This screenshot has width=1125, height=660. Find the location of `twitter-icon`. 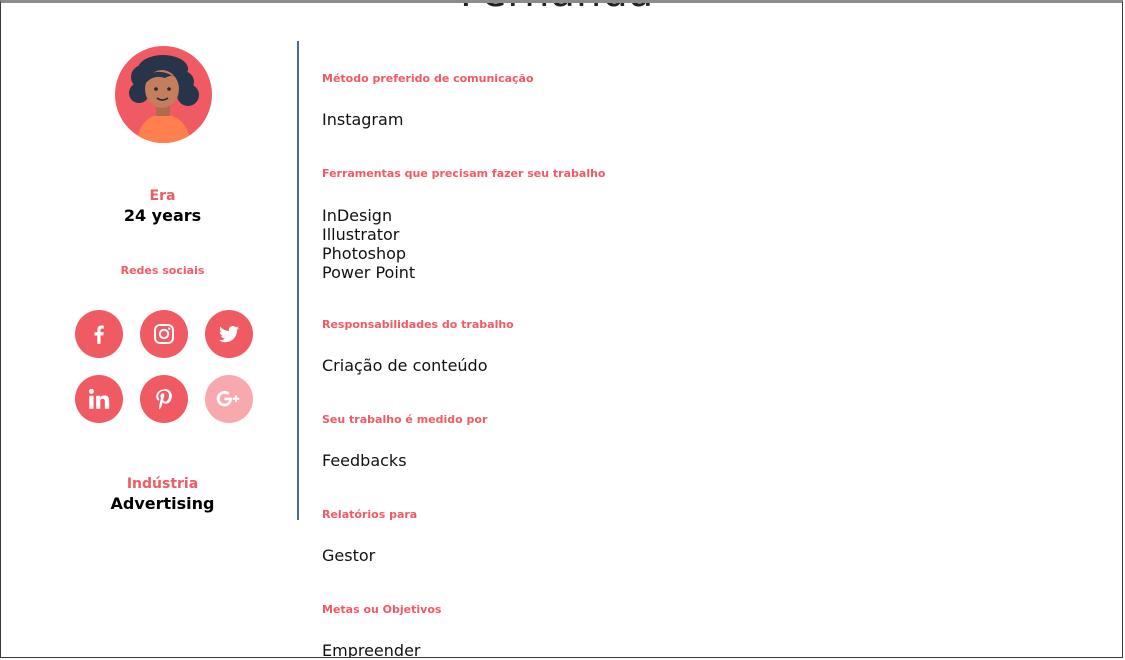

twitter-icon is located at coordinates (229, 334).